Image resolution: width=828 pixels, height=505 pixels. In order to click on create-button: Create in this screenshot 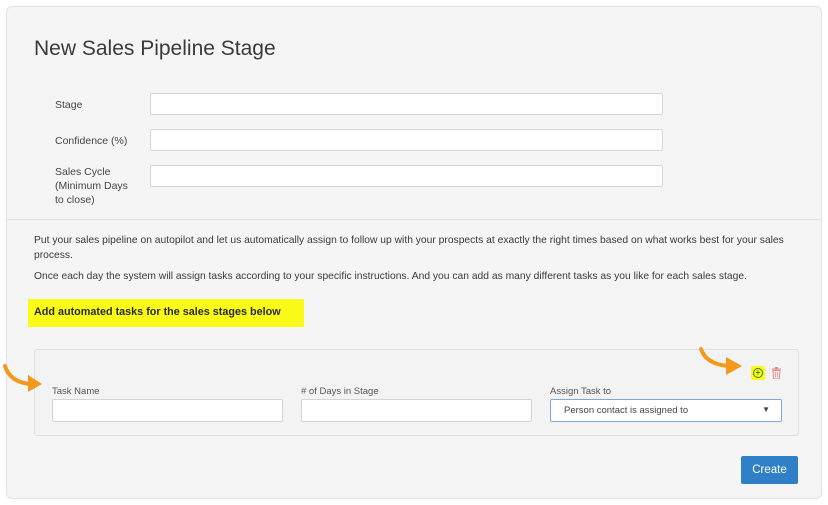, I will do `click(769, 470)`.